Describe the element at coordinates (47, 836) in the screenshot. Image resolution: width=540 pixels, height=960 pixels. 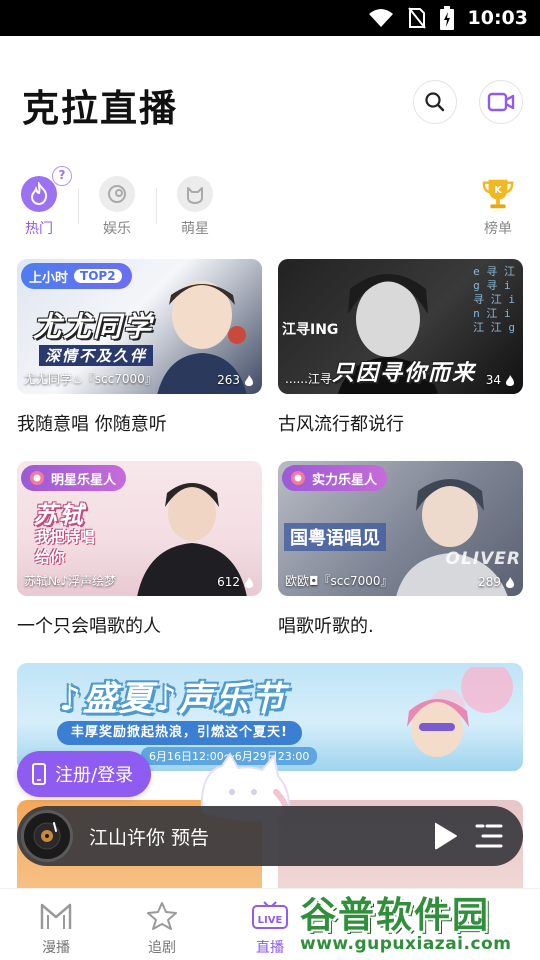
I see `vinyl-disc-icon` at that location.